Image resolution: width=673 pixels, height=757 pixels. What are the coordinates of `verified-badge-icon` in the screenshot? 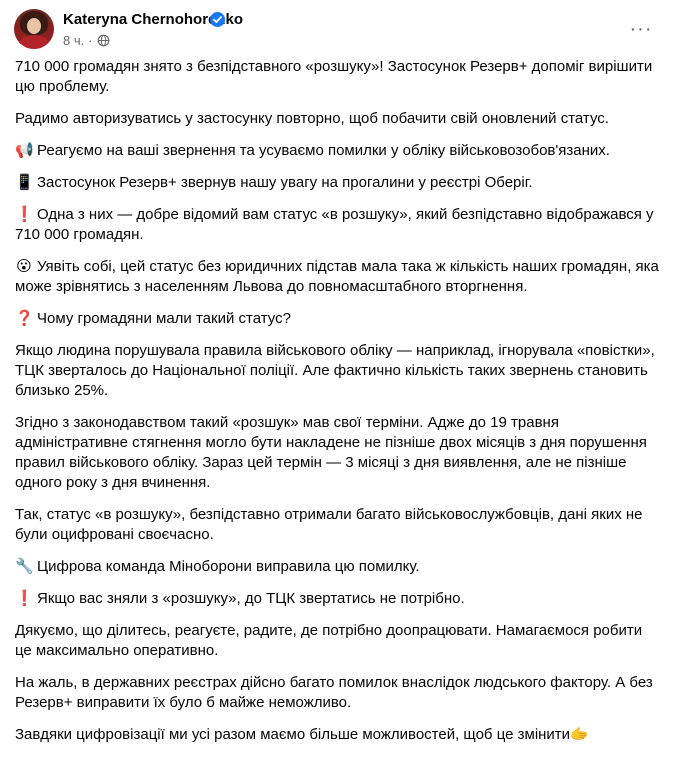 It's located at (217, 19).